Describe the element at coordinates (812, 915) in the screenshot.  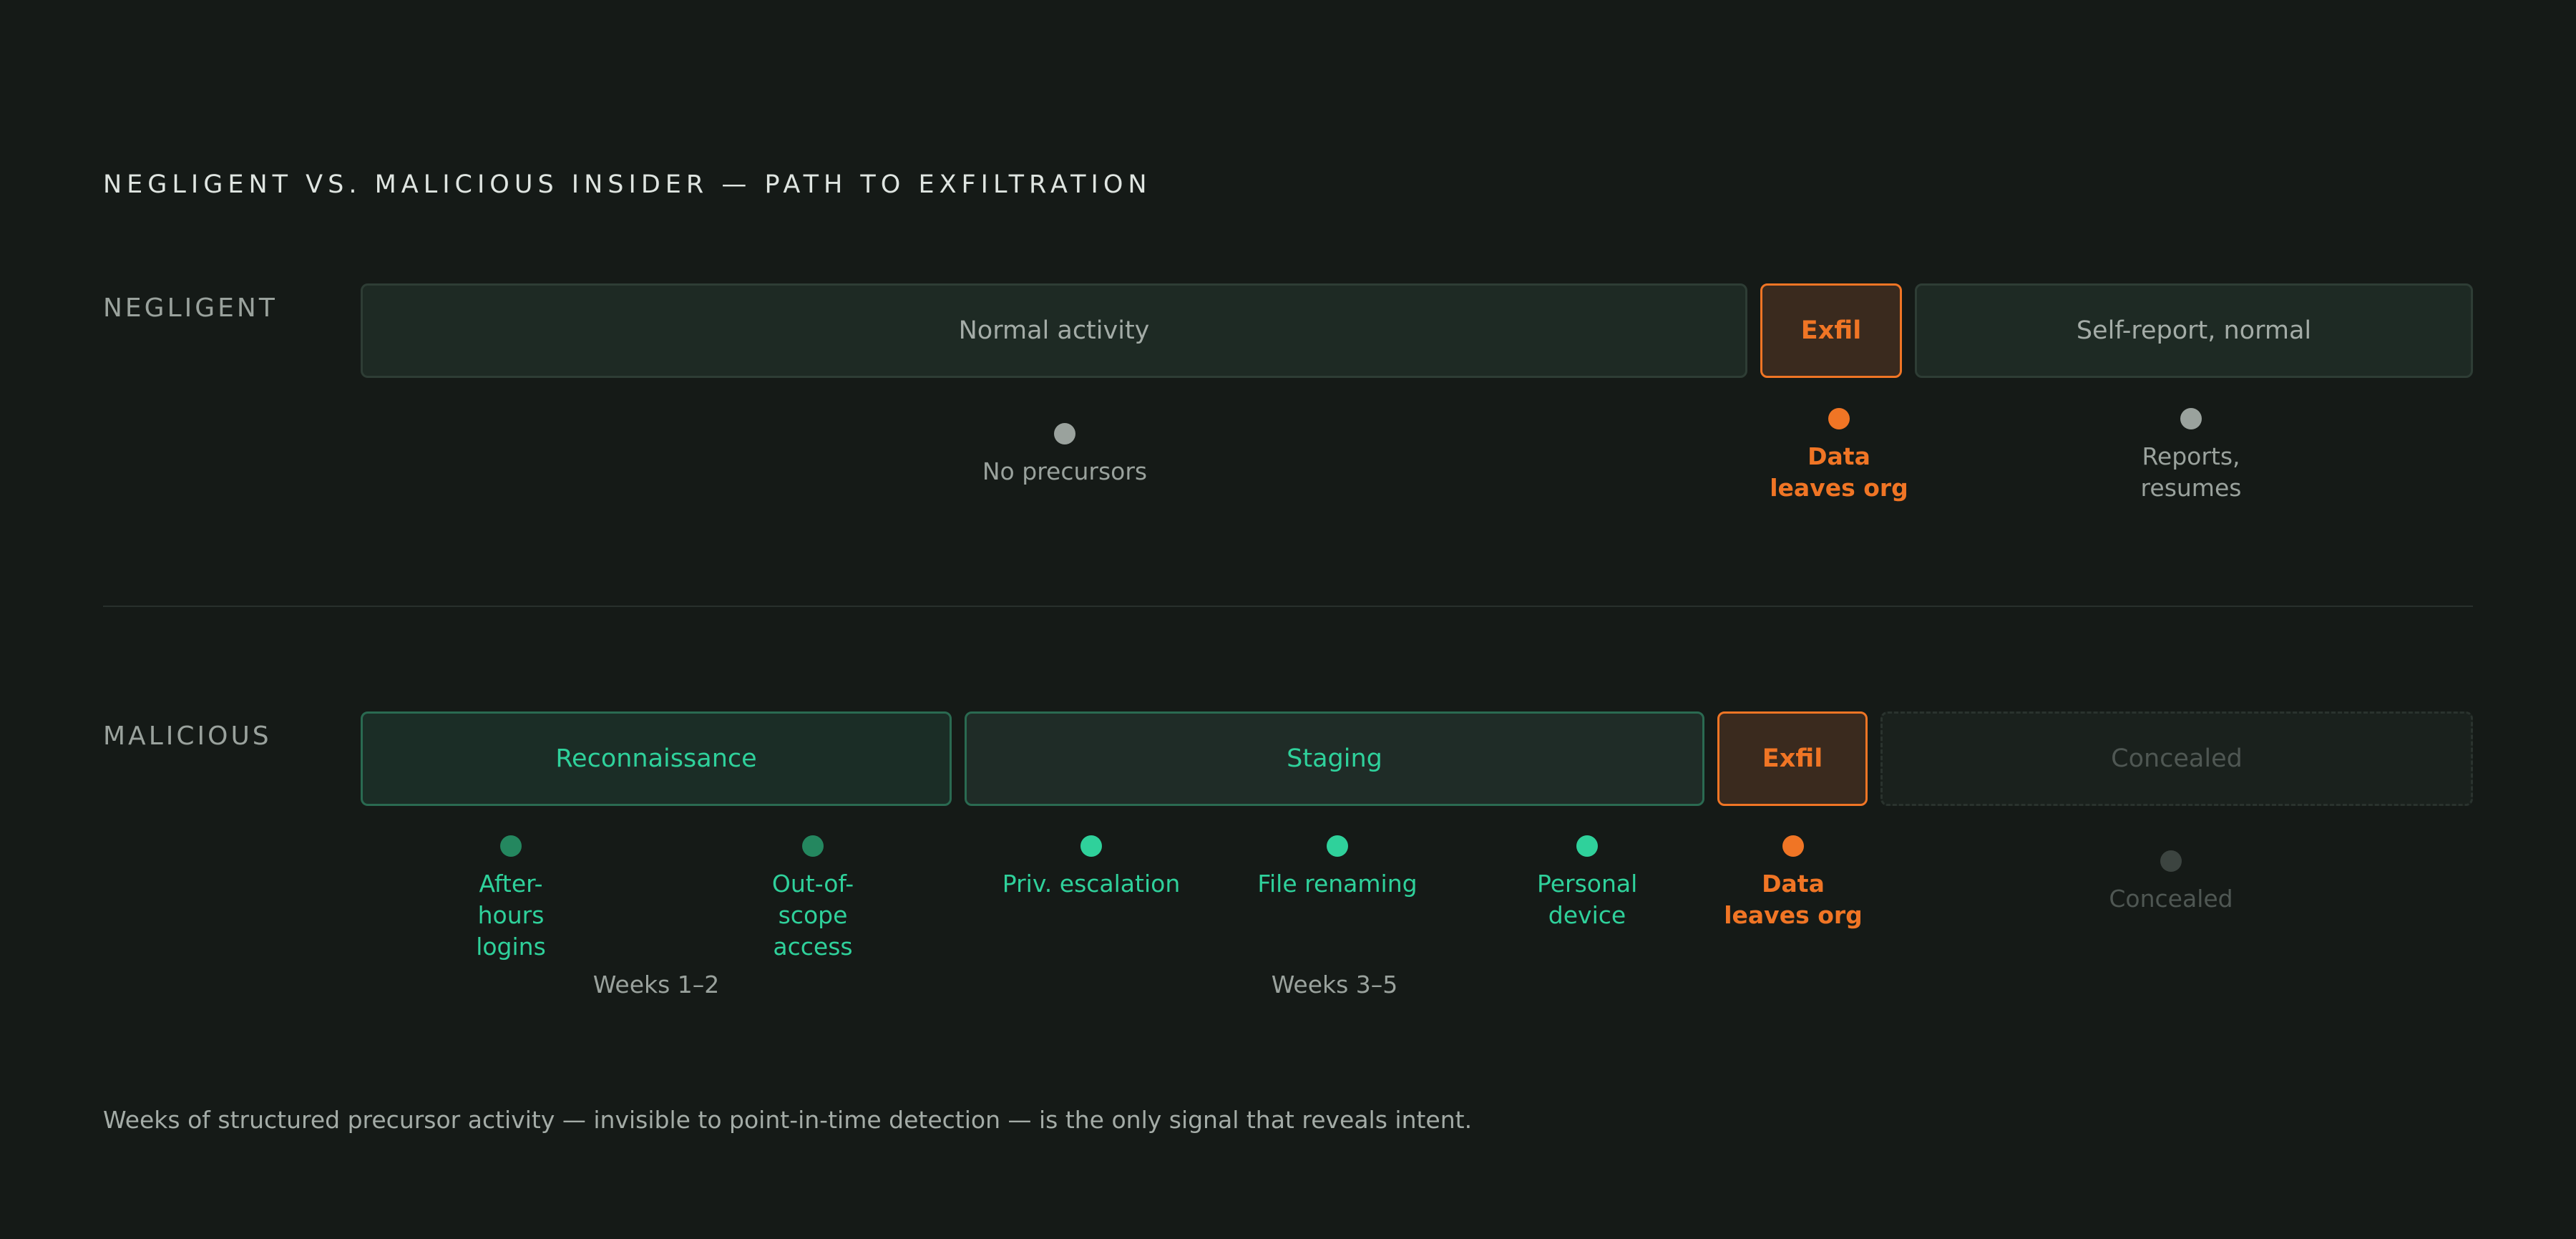
I see `event-label: Out-of-scope access` at that location.